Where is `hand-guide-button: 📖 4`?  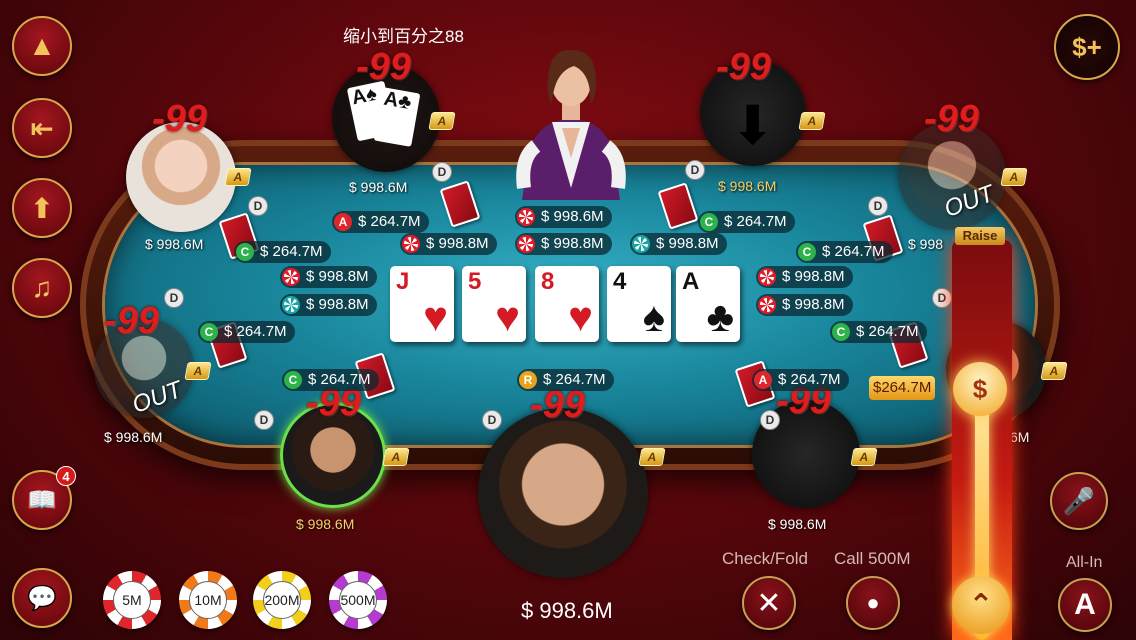
hand-guide-button: 📖 4 is located at coordinates (44, 498).